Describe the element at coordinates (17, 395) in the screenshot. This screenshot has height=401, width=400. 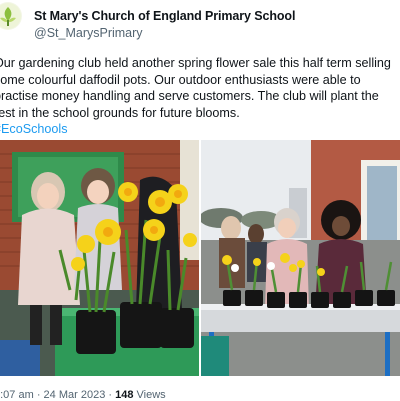
I see `tweet-time: 9:07 am` at that location.